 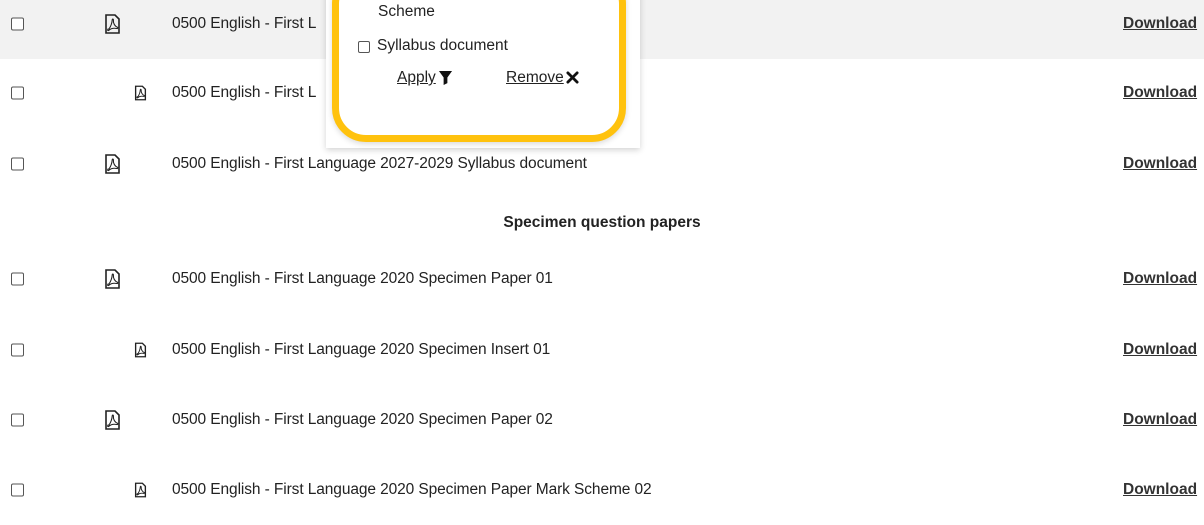 I want to click on filter-option-checkbox, so click(x=364, y=47).